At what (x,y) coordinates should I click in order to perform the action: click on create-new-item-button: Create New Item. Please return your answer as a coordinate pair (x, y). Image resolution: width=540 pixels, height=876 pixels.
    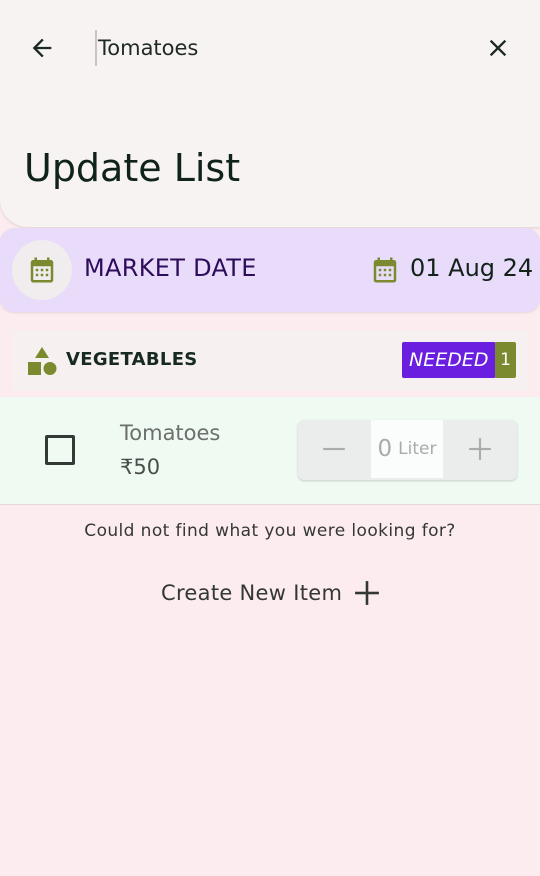
    Looking at the image, I should click on (270, 593).